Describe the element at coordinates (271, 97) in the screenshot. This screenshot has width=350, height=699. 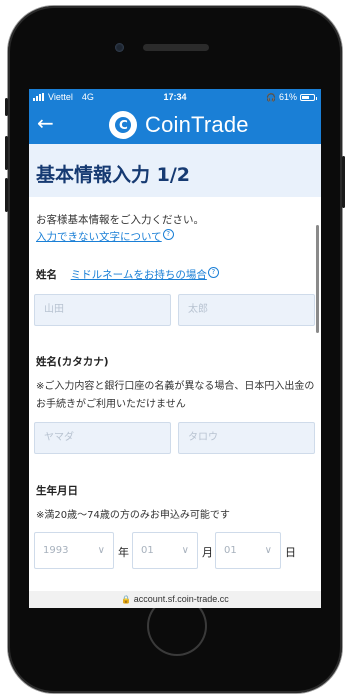
I see `headphones-icon: 🎧` at that location.